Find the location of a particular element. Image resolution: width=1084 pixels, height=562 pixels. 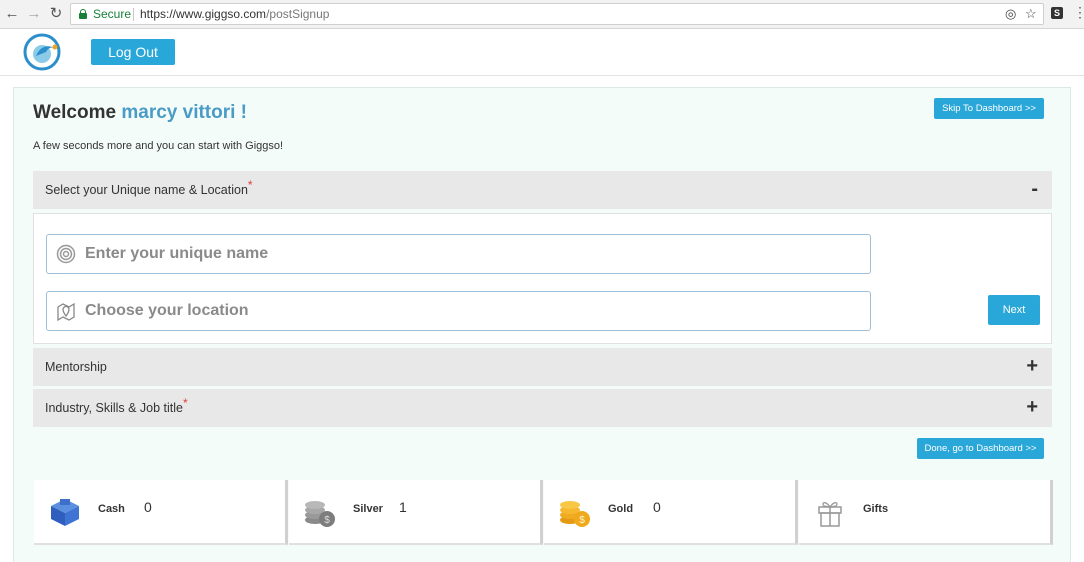

welcome-heading: Welcome marcy vittori ! is located at coordinates (140, 113).